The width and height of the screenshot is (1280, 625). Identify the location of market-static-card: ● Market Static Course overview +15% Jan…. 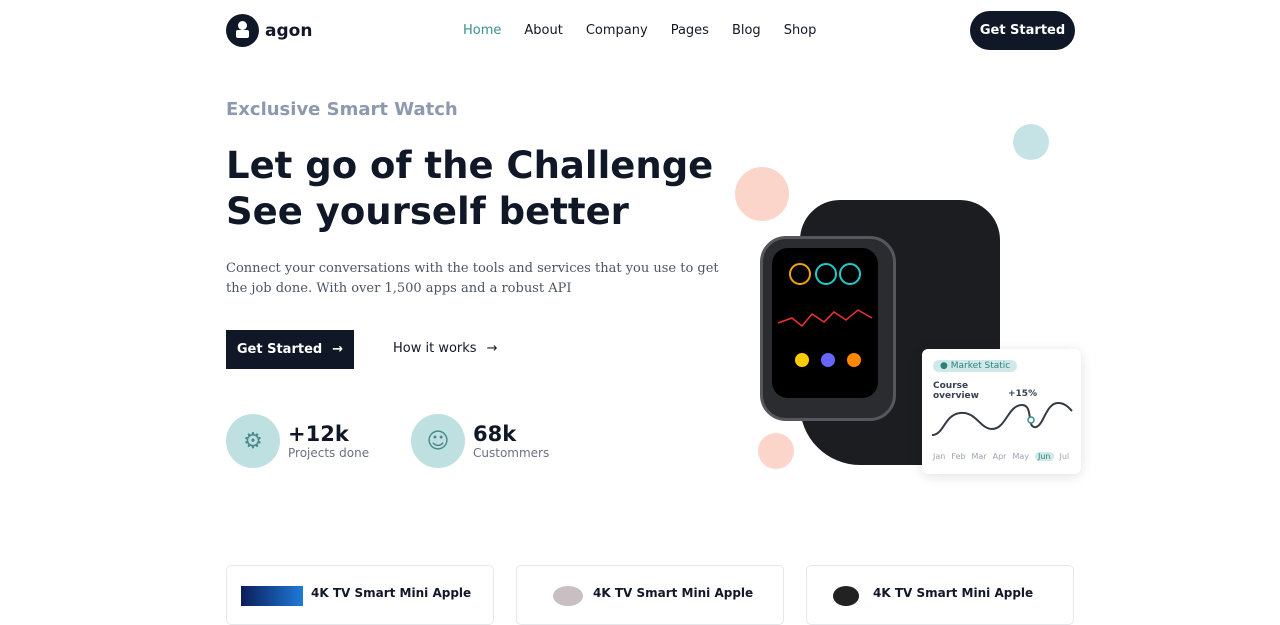
(1001, 411).